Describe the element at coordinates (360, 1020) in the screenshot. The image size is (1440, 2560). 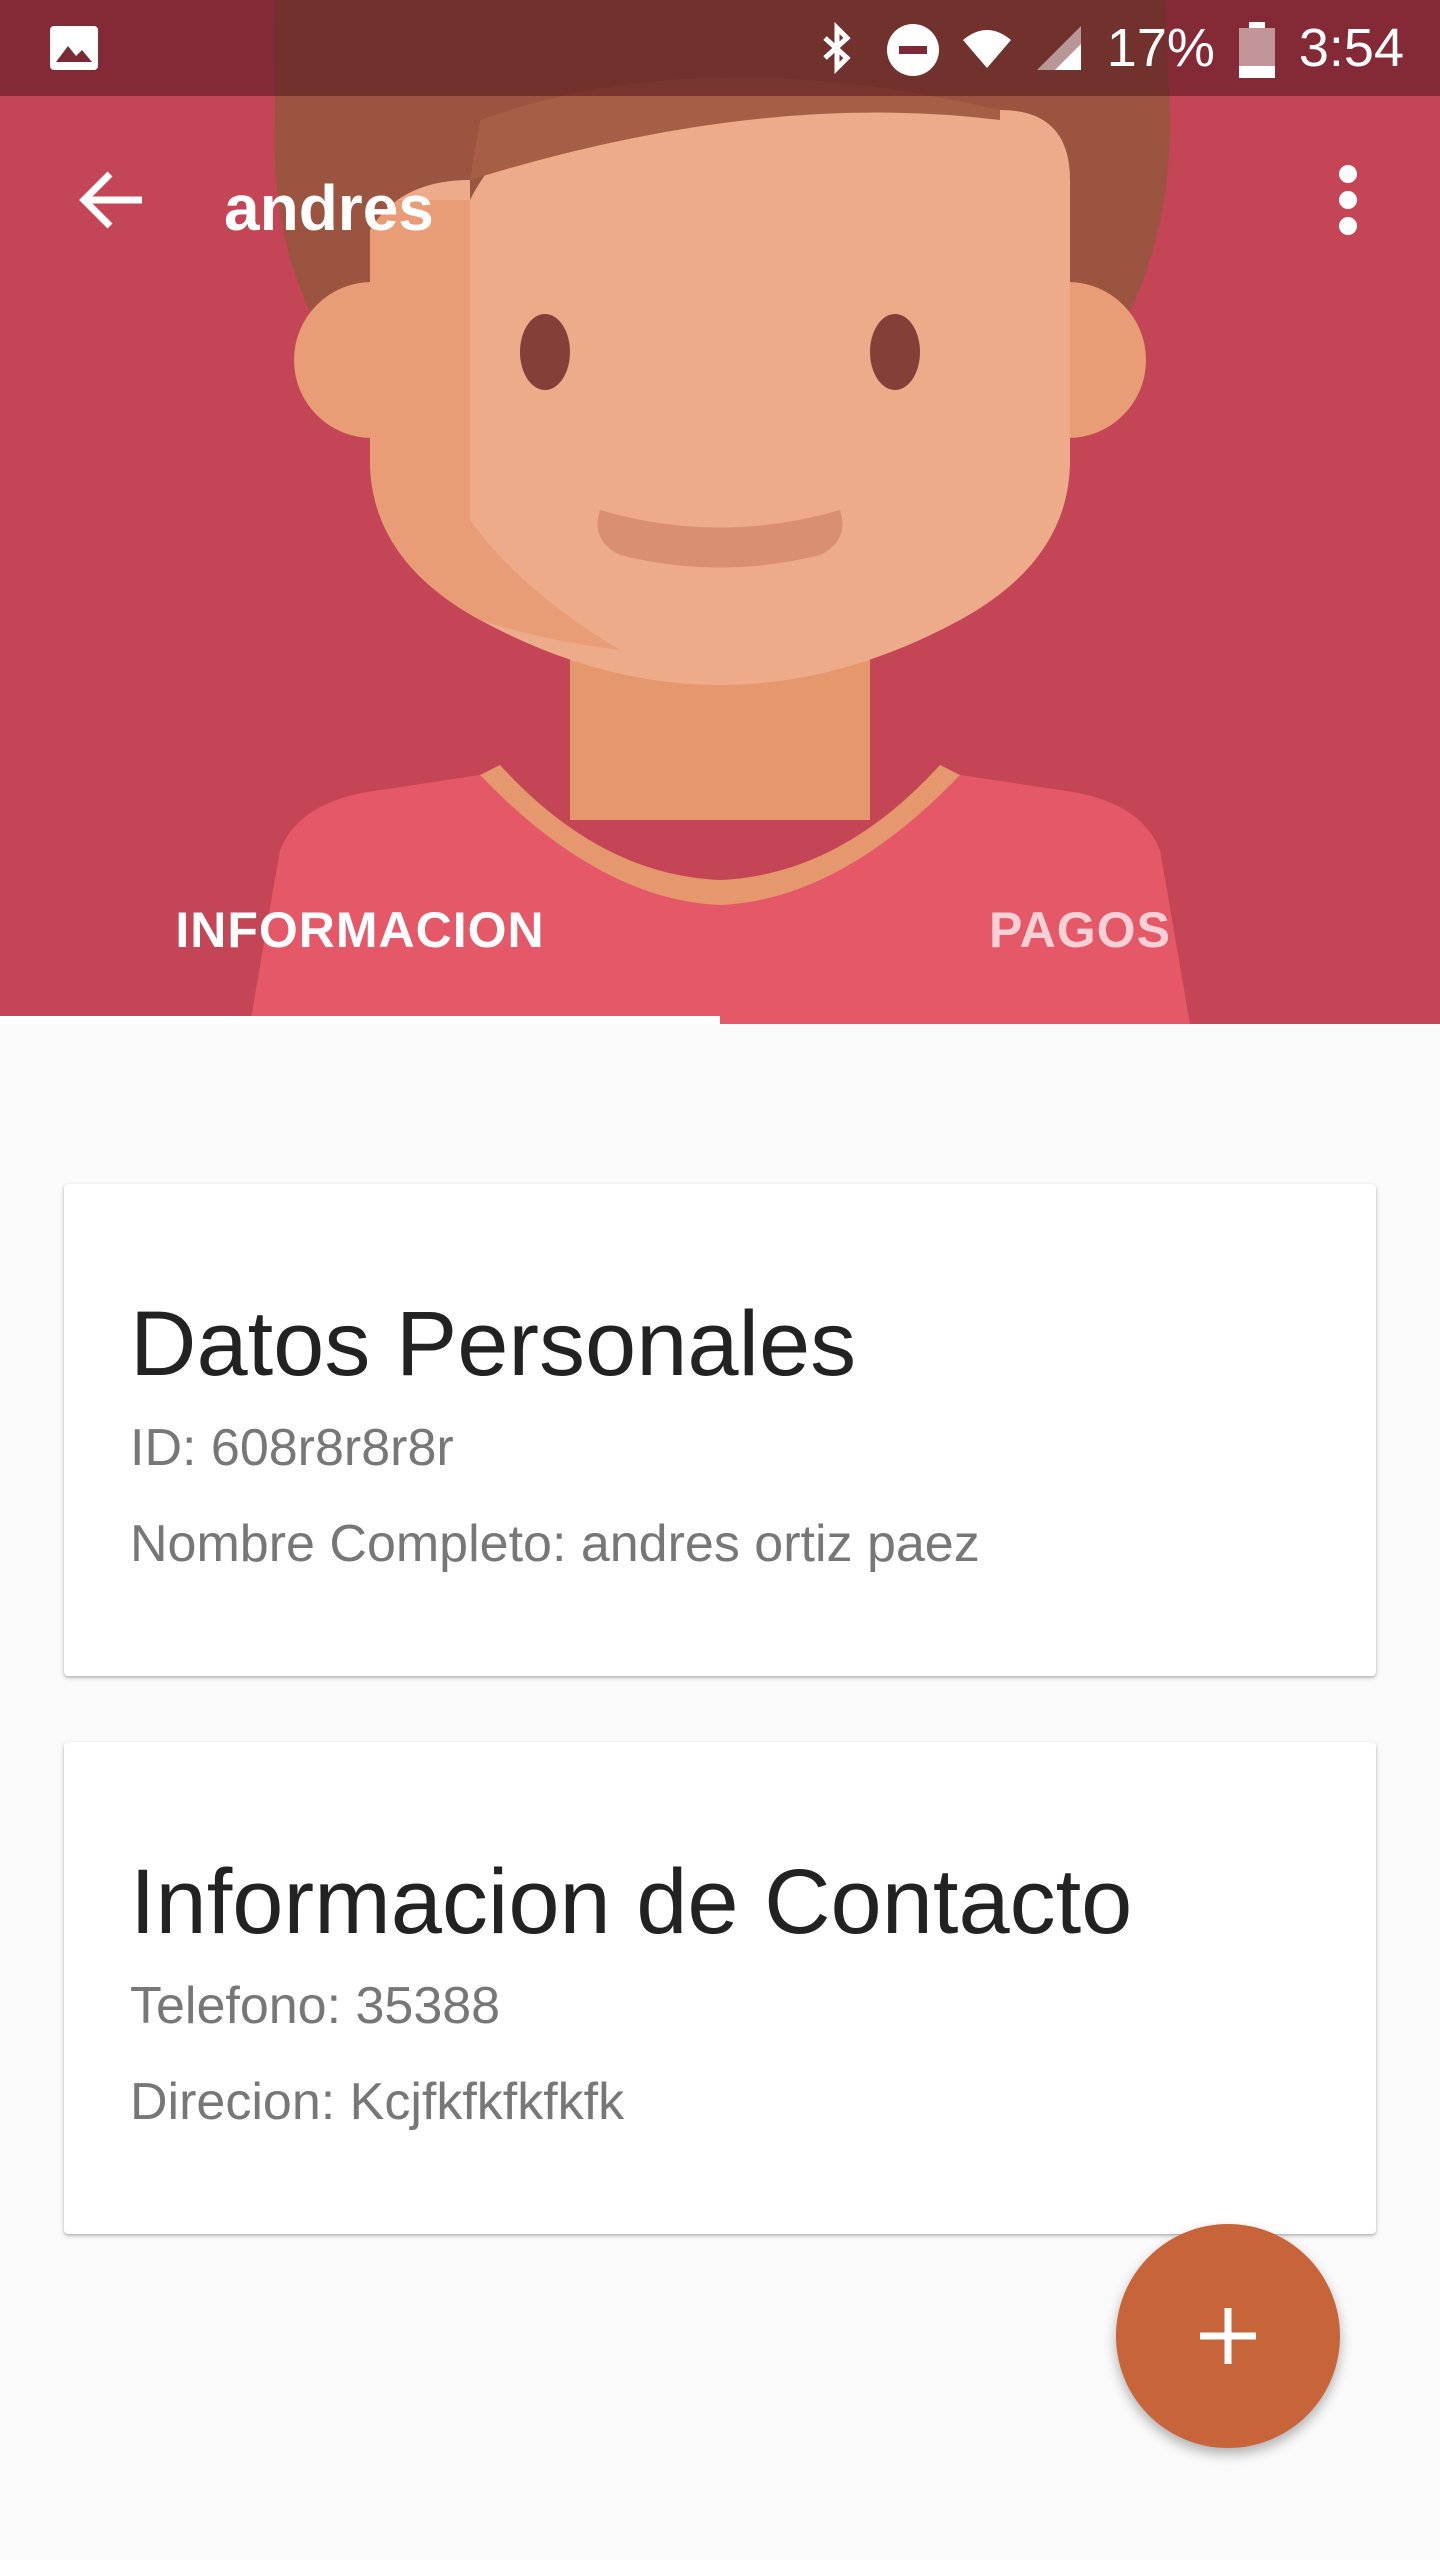
I see `tab-indicator` at that location.